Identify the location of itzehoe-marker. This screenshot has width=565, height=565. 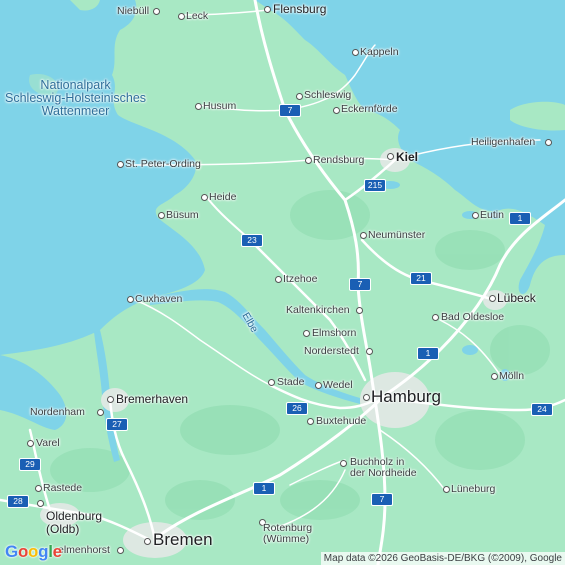
(278, 279).